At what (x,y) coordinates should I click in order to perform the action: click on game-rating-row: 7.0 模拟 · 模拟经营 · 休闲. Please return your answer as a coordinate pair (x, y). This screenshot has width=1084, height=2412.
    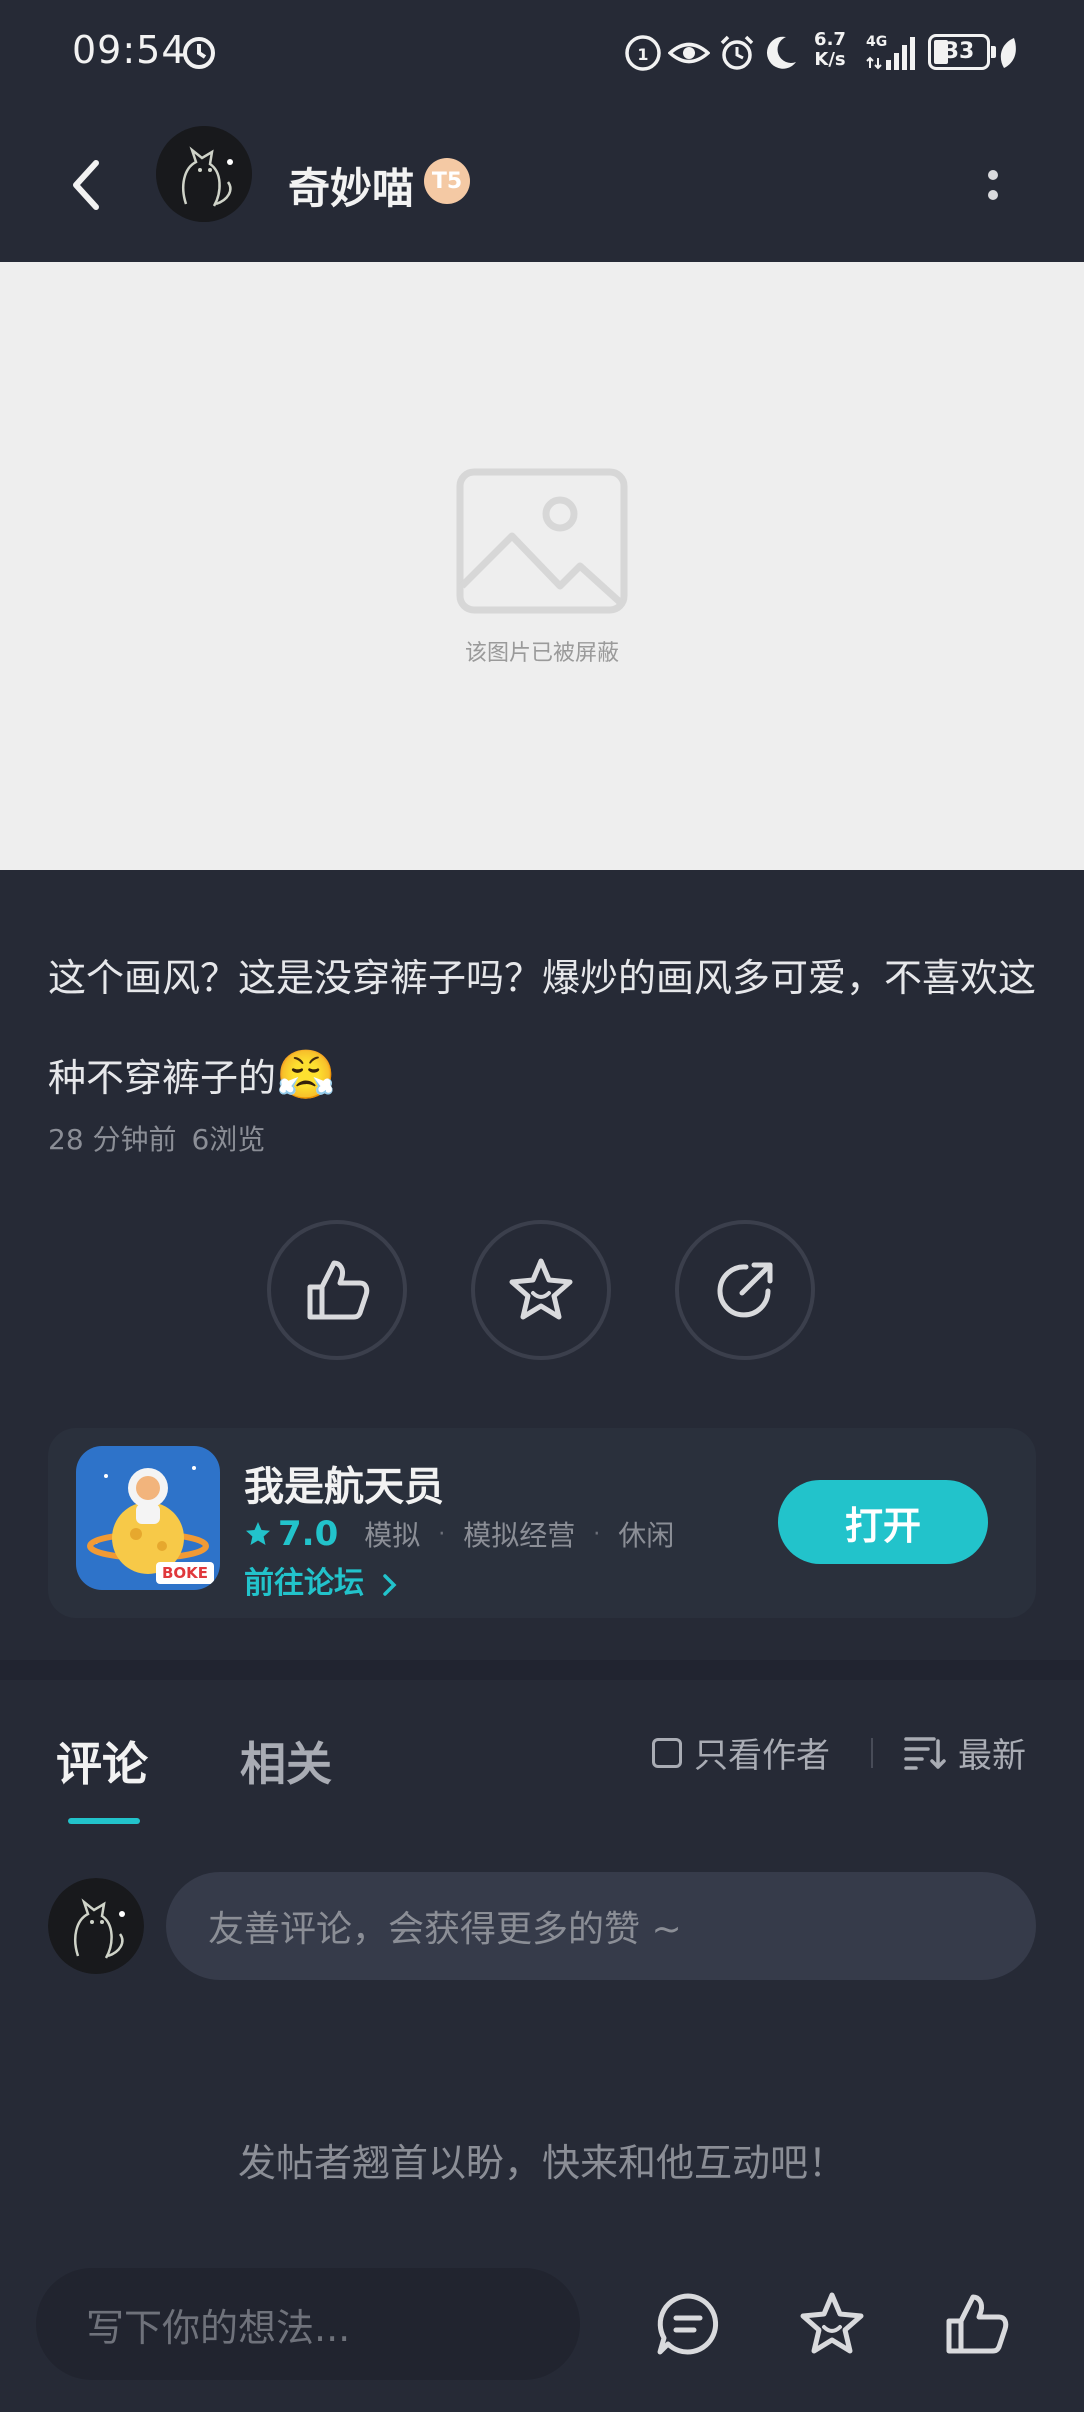
    Looking at the image, I should click on (459, 1534).